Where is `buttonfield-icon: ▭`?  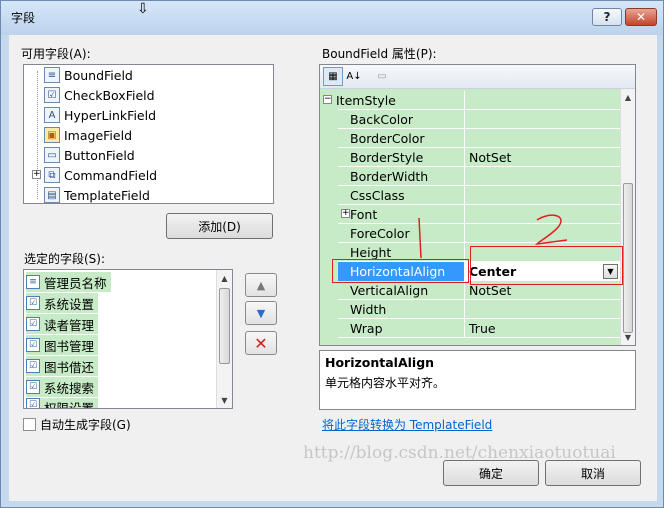 buttonfield-icon: ▭ is located at coordinates (52, 155).